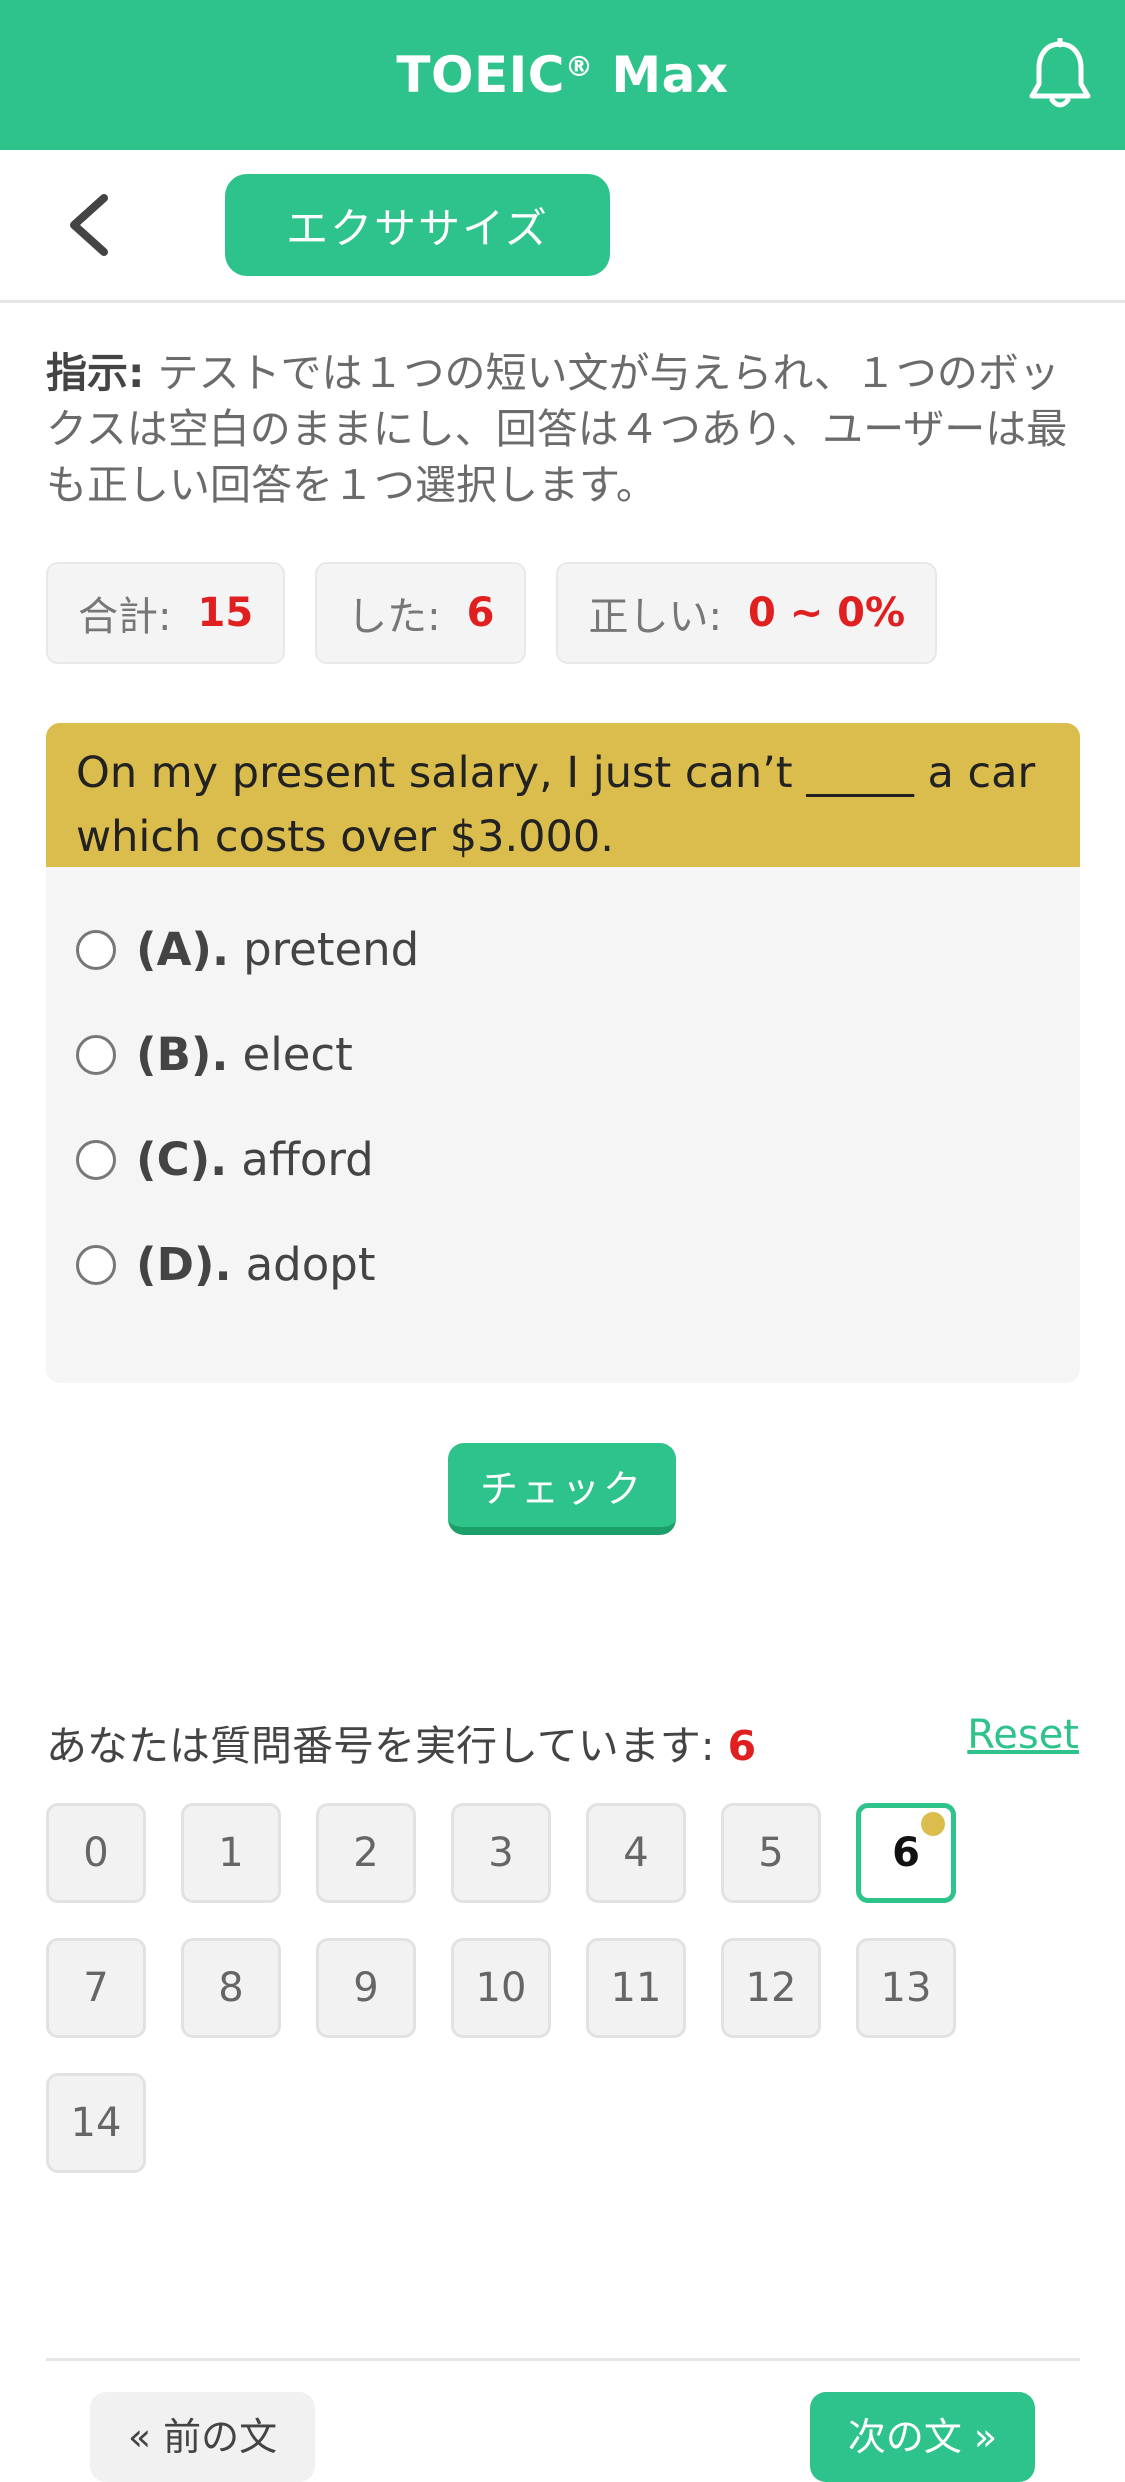 This screenshot has width=1125, height=2482. I want to click on question-number-label: 6, so click(906, 1853).